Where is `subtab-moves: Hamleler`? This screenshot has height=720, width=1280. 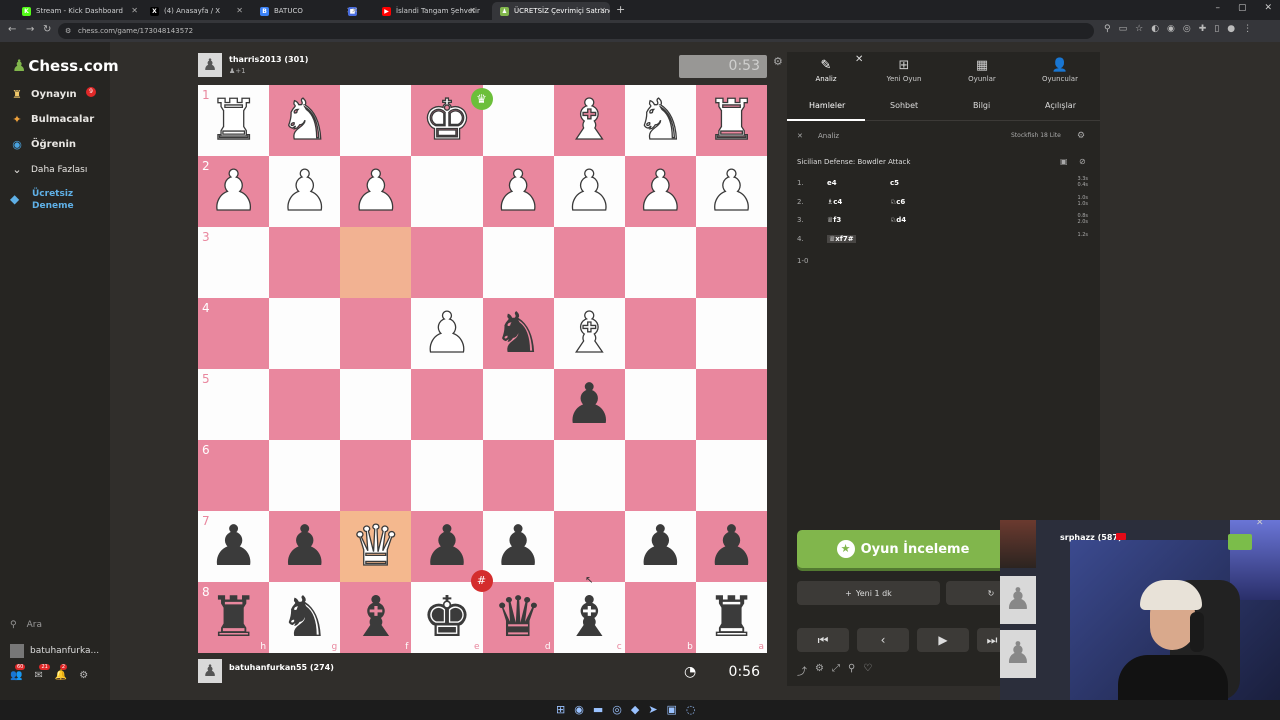
subtab-moves: Hamleler is located at coordinates (827, 105).